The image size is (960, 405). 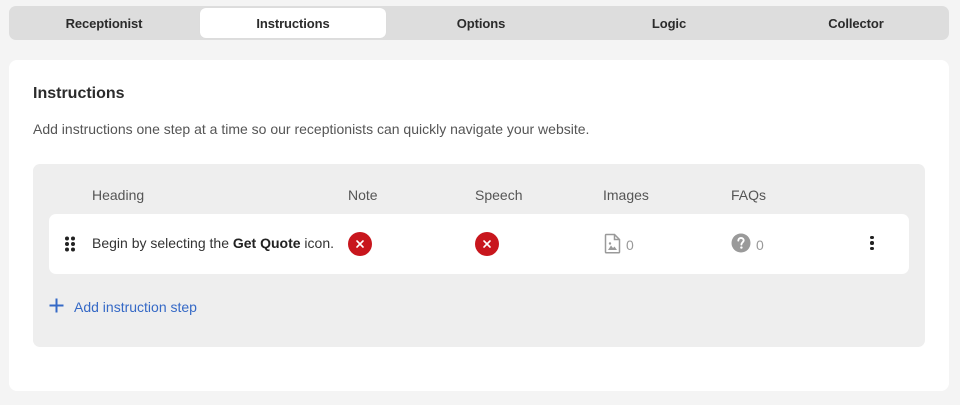 I want to click on table-row: Begin by selecting the Get Quote icon. 0, so click(x=479, y=244).